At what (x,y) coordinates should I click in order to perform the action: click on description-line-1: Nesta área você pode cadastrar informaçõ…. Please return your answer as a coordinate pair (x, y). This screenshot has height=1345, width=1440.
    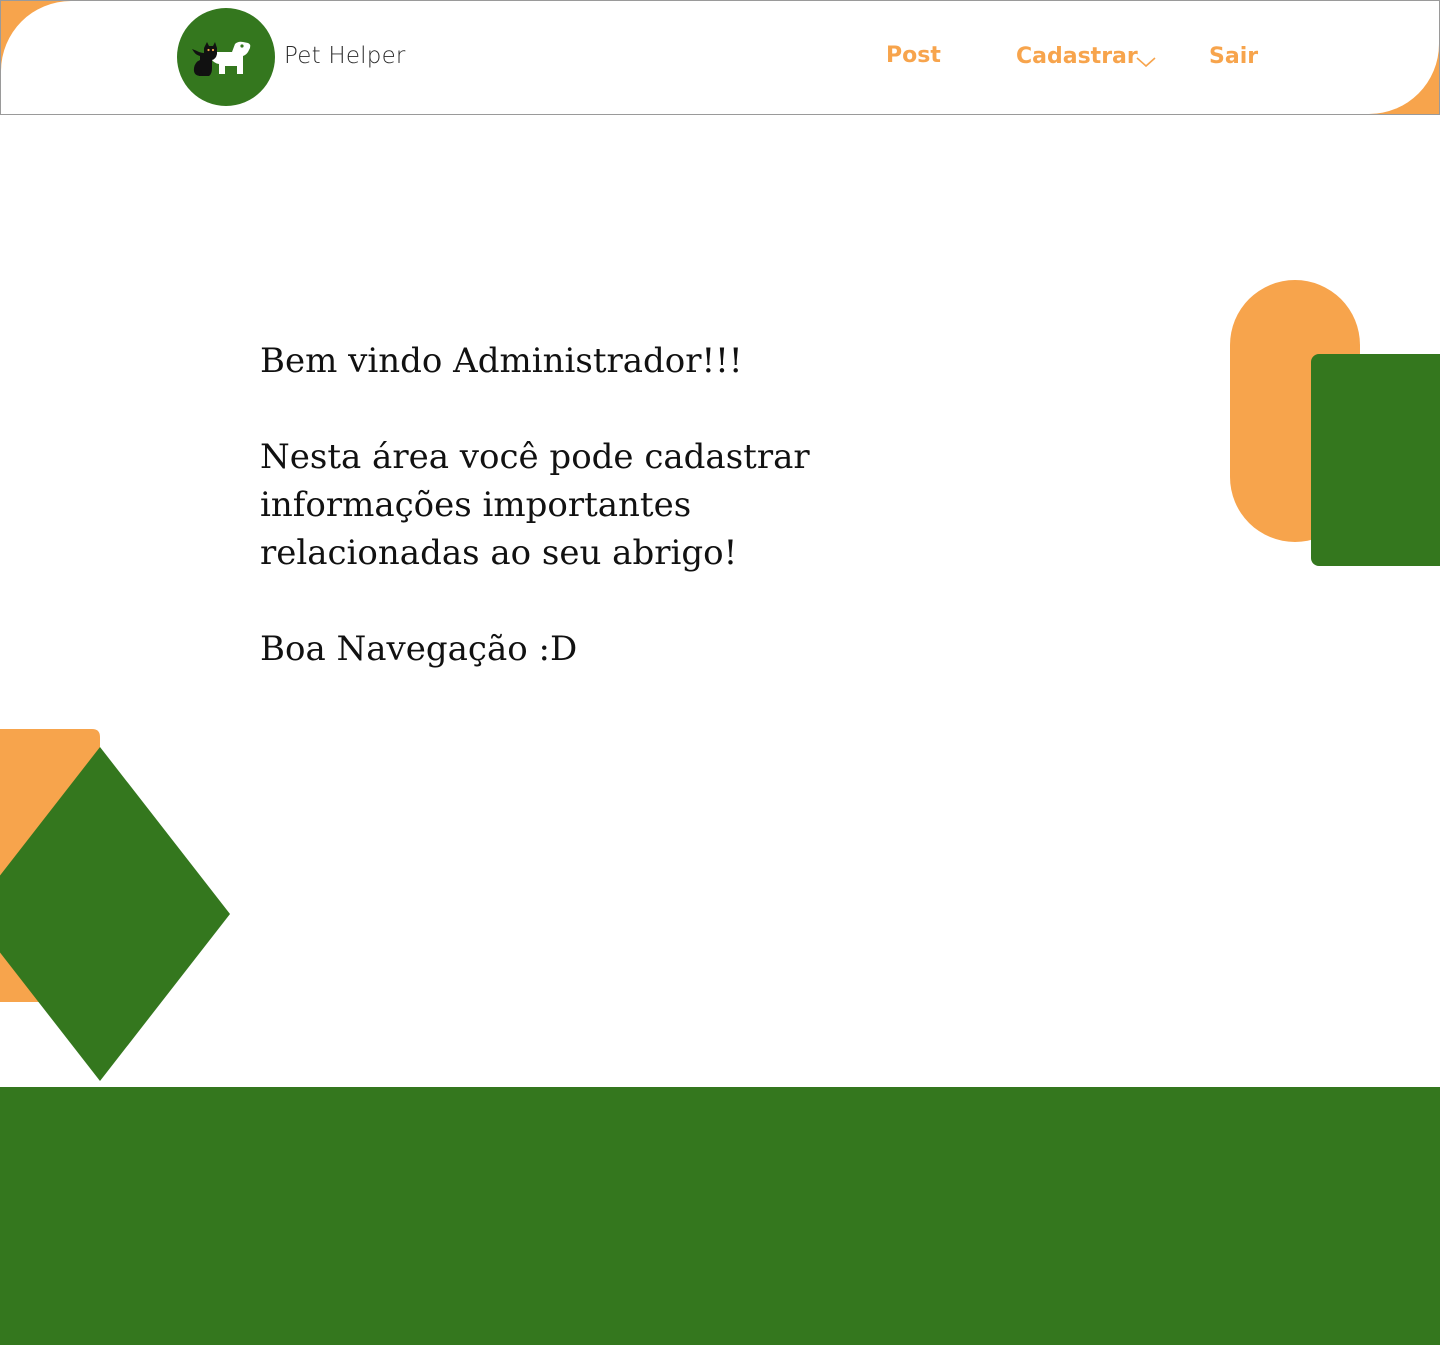
    Looking at the image, I should click on (535, 481).